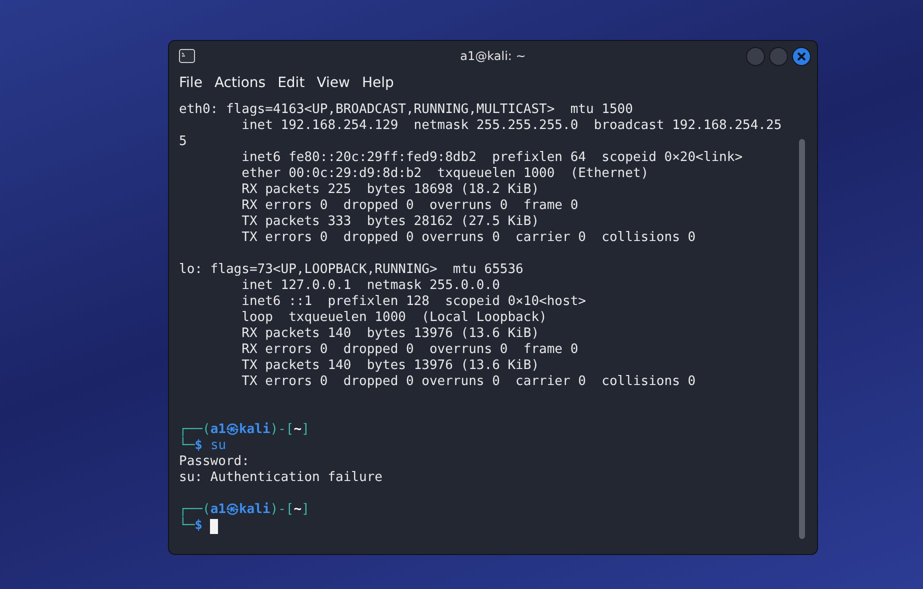 The width and height of the screenshot is (923, 589). What do you see at coordinates (493, 56) in the screenshot?
I see `window-title: a1@kali: ~` at bounding box center [493, 56].